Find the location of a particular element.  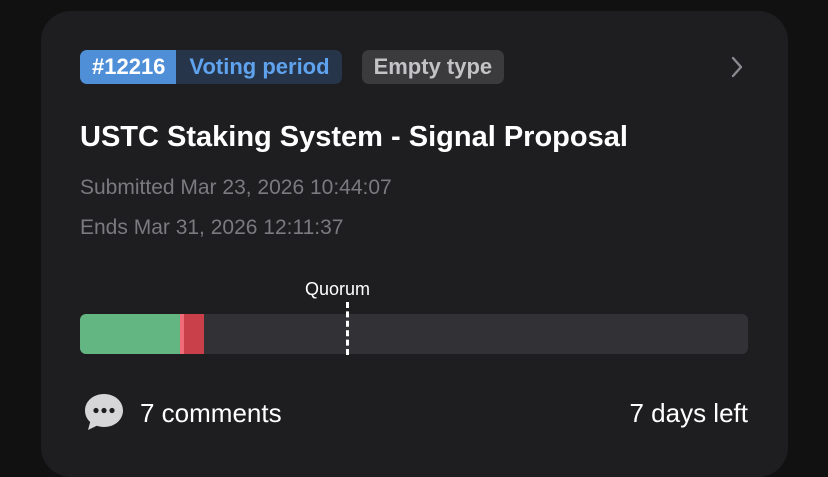

end-date: Ends Mar 31, 2026 12:11:37 is located at coordinates (212, 227).